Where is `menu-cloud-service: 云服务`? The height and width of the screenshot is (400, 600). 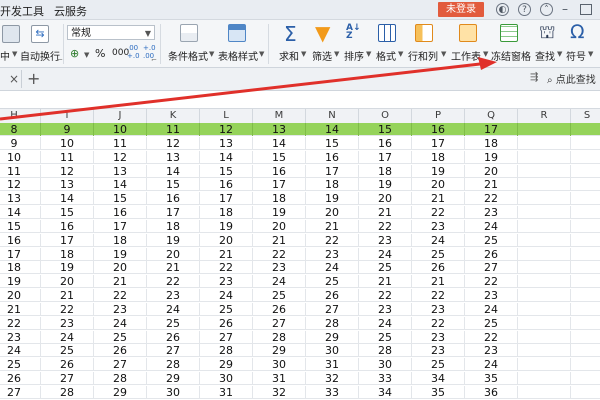 menu-cloud-service: 云服务 is located at coordinates (70, 11).